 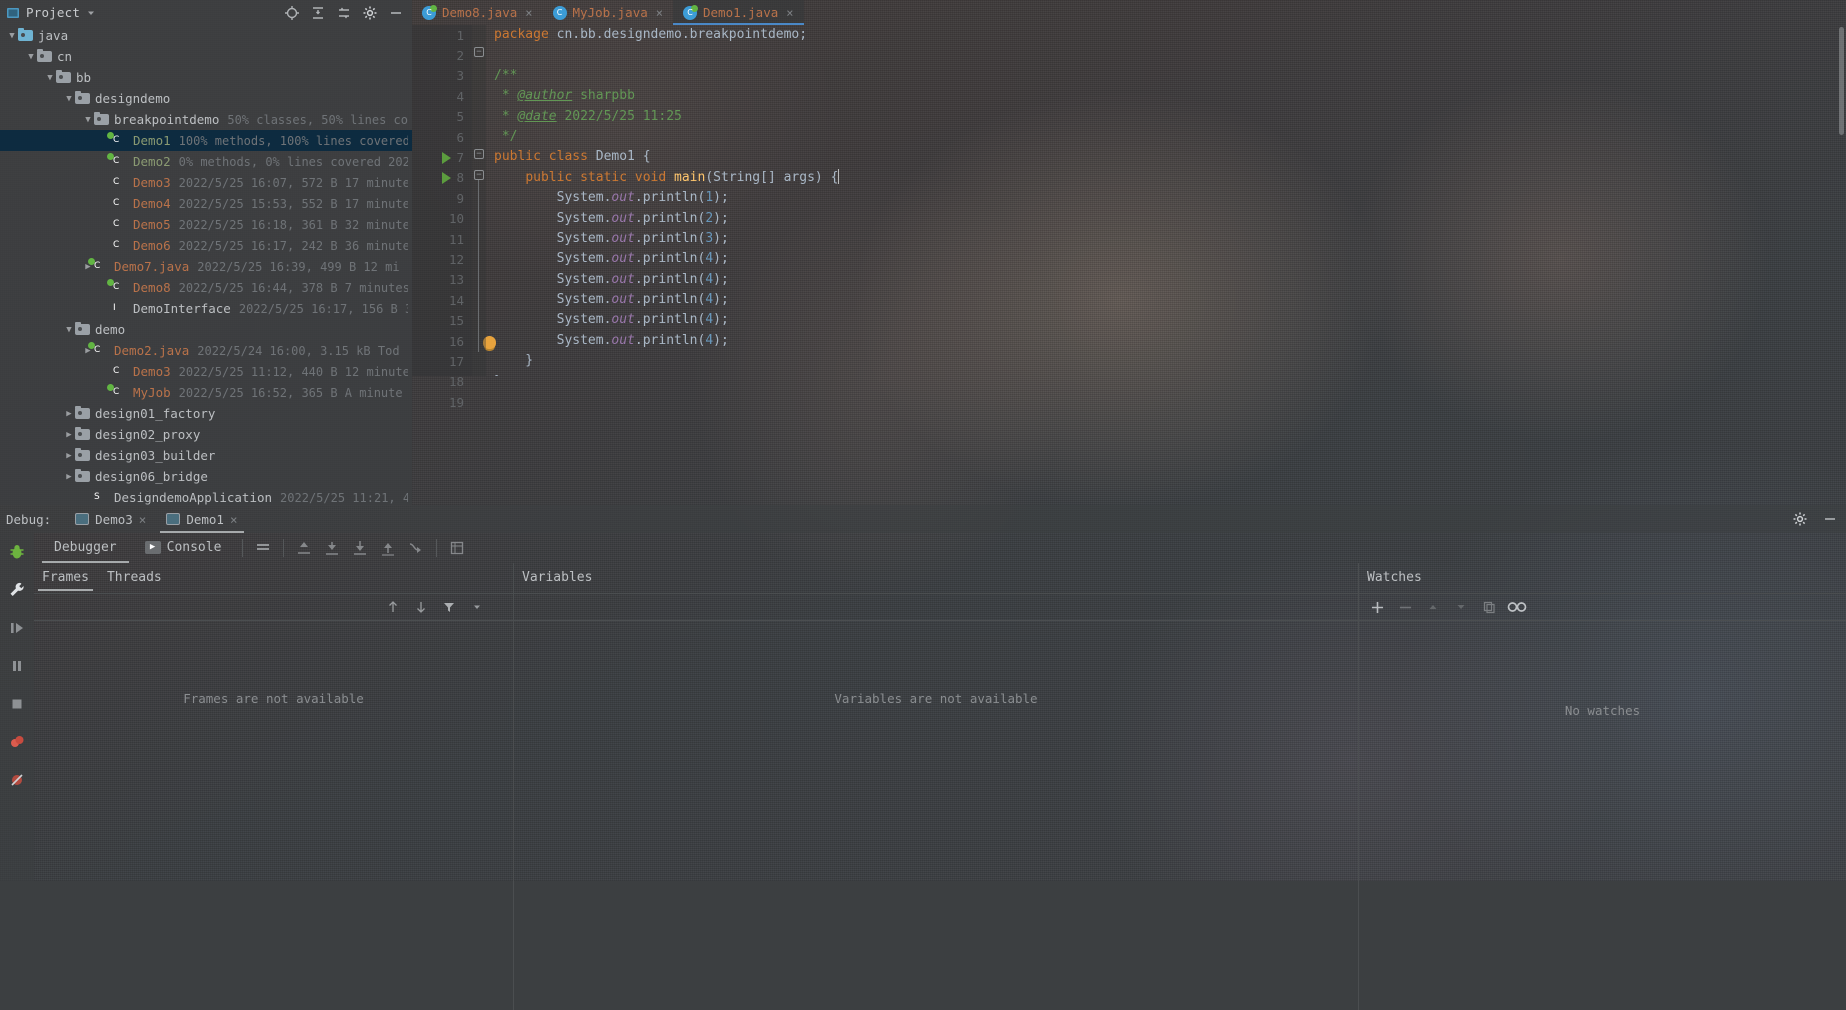 I want to click on tree-node-demo7-java: ▶Demo7.java2022/5/25 16:39, 499 B 12 mi, so click(x=206, y=266).